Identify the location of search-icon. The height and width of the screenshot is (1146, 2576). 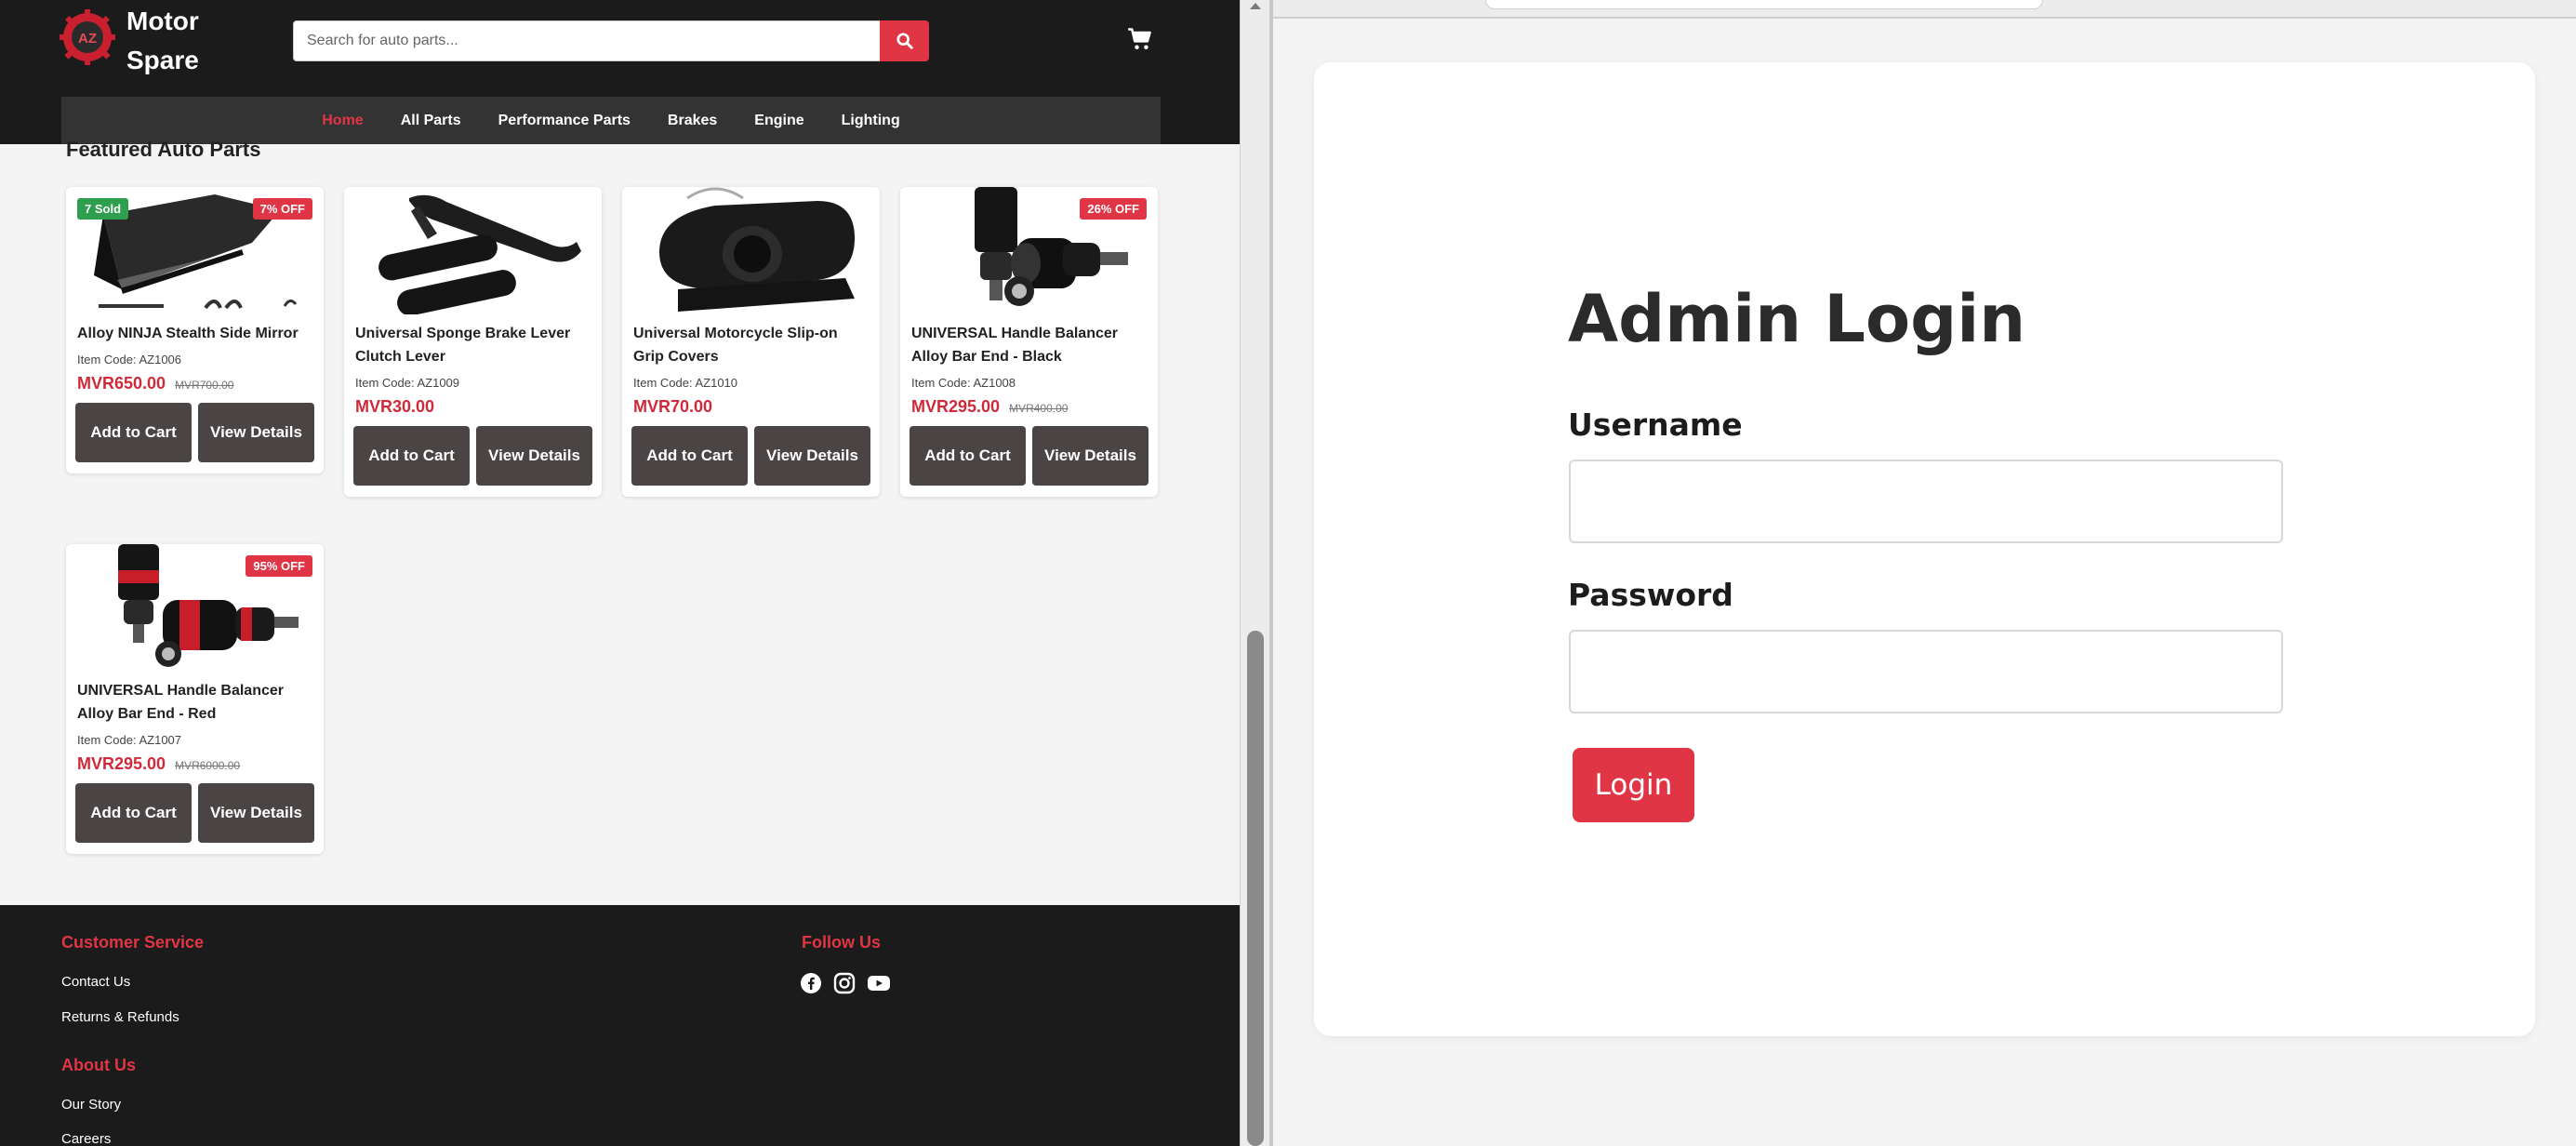
(904, 41).